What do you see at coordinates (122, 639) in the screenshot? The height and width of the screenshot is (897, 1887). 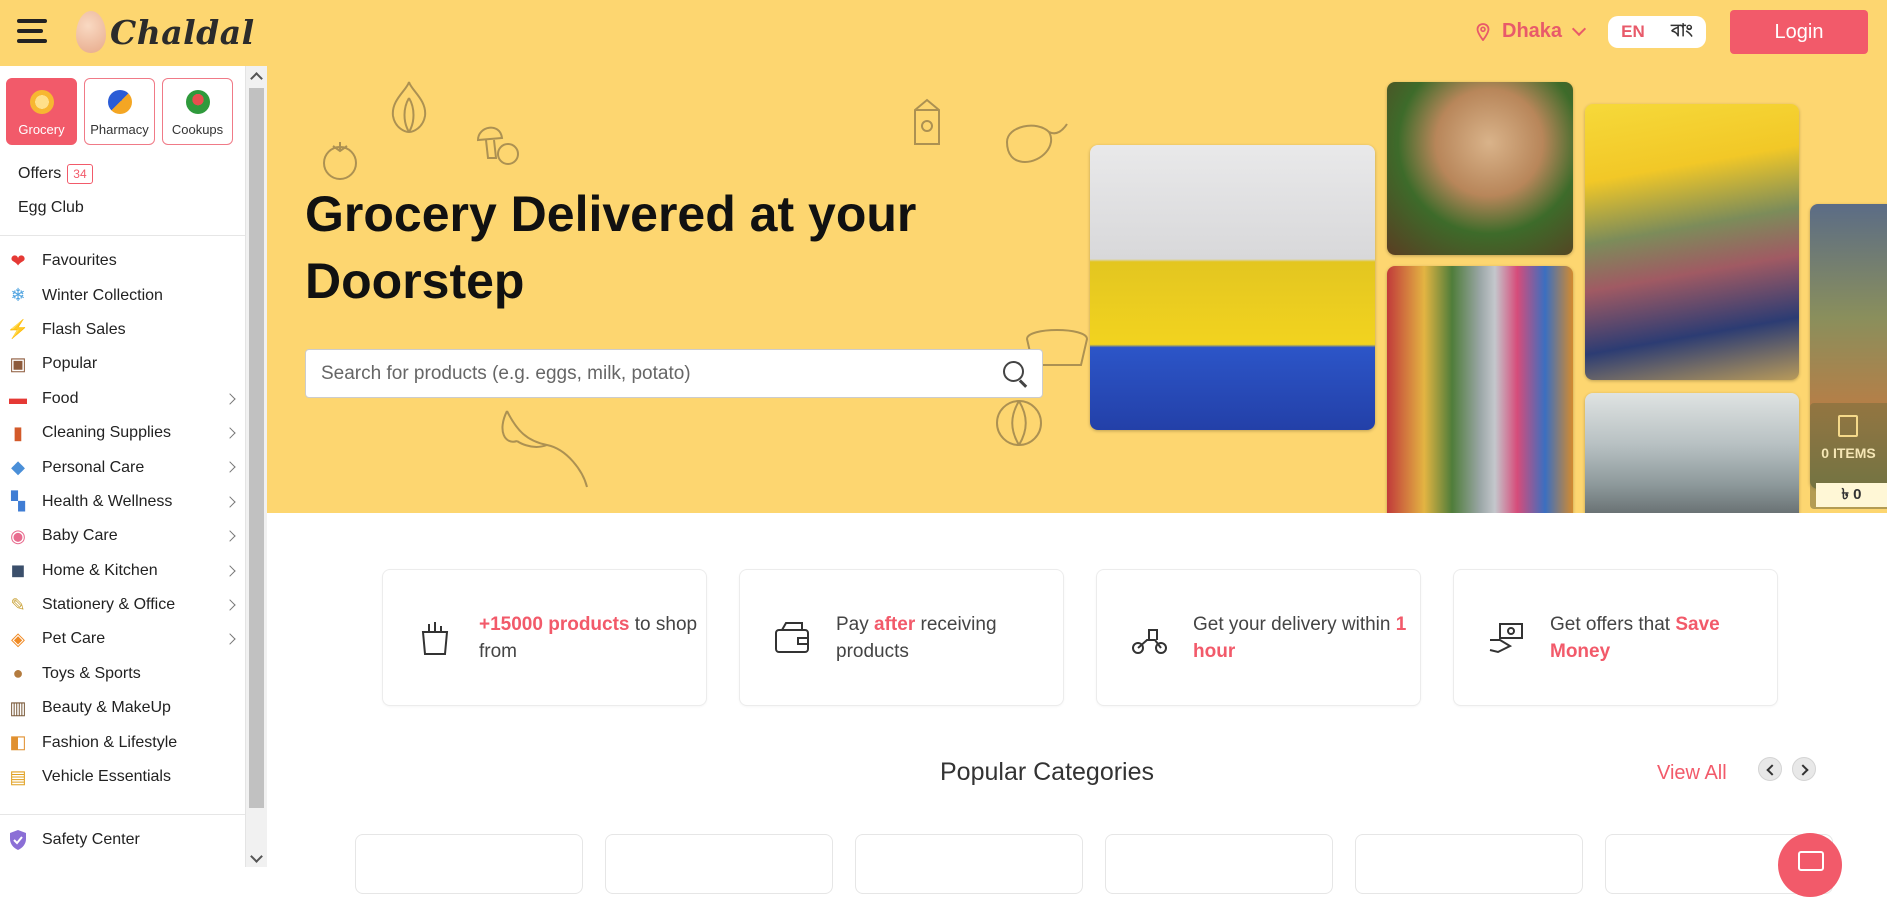 I see `sidebar-item-pet-care: ◈ Pet Care` at bounding box center [122, 639].